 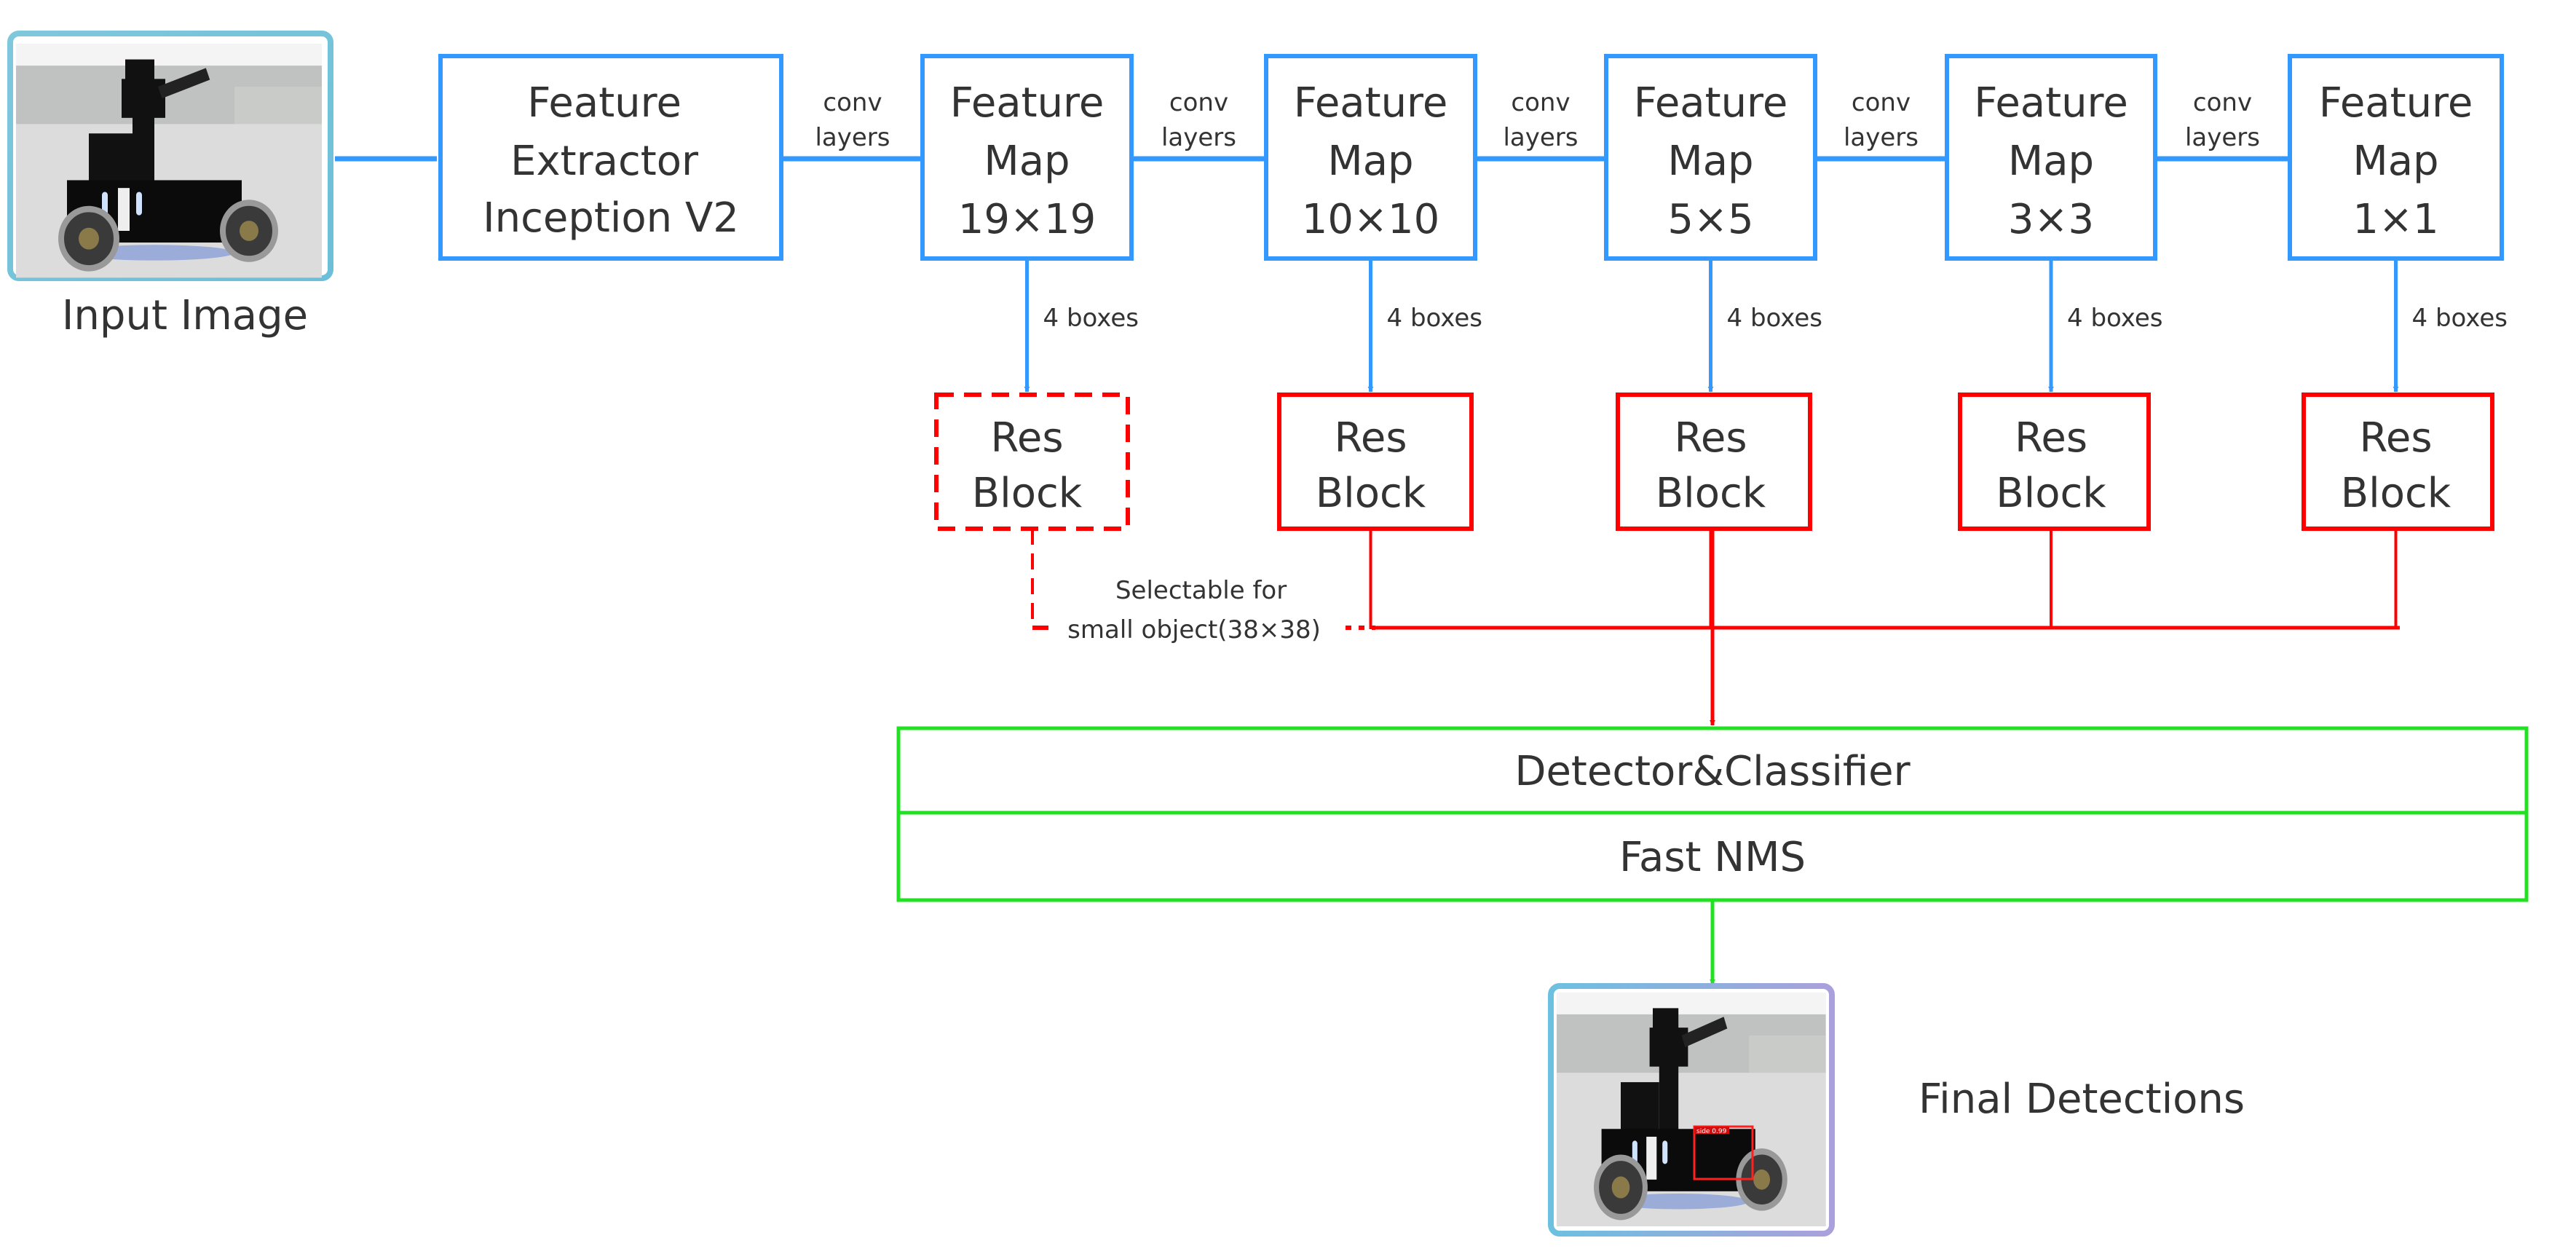 I want to click on feature-map-box: Feature Map 5×5, so click(x=1710, y=157).